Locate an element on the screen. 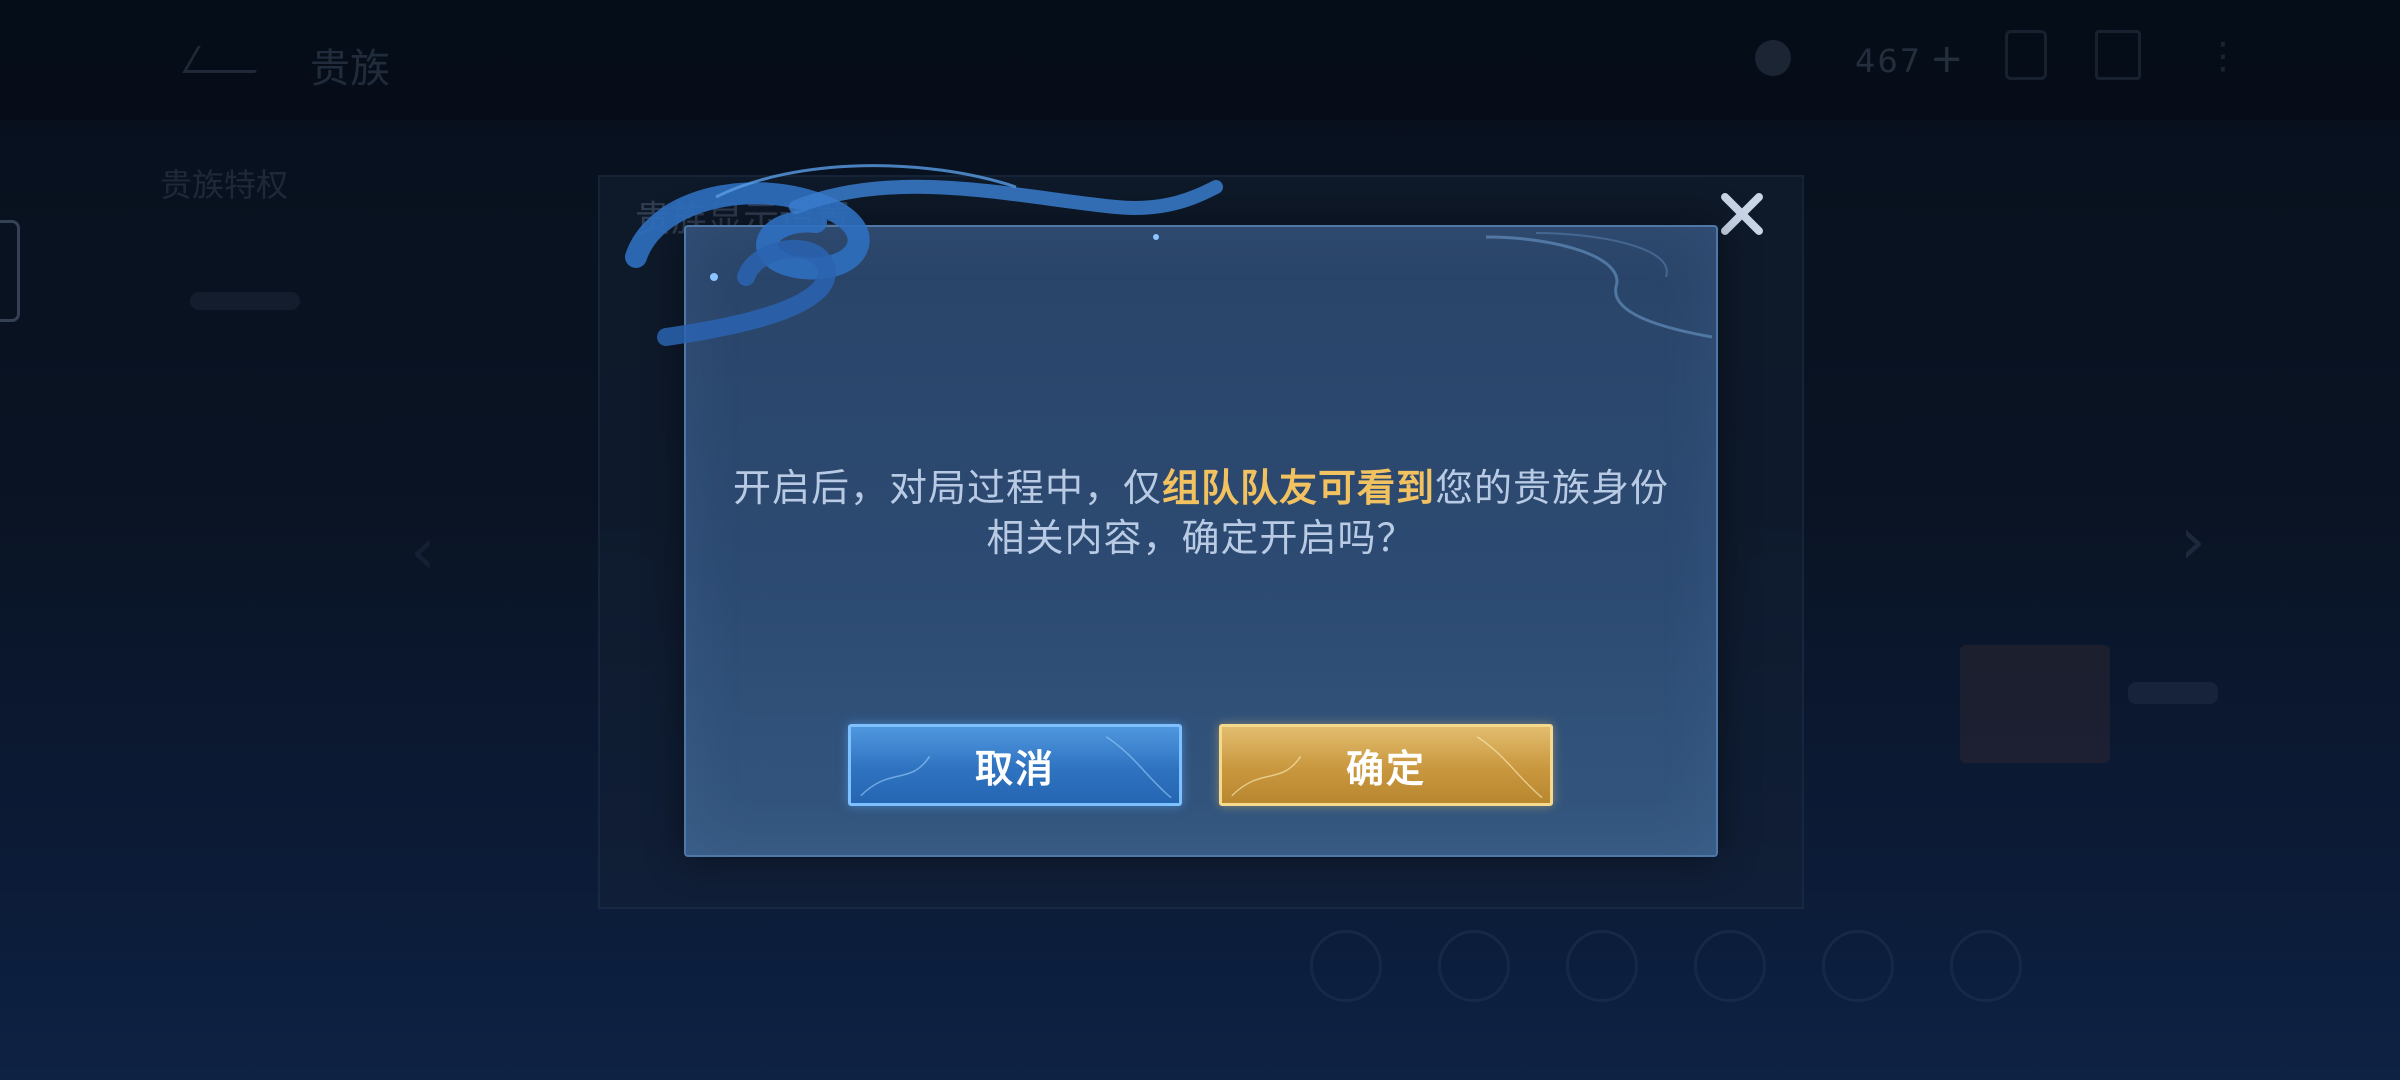 This screenshot has height=1080, width=2400. cancel-button: 取消 is located at coordinates (1015, 765).